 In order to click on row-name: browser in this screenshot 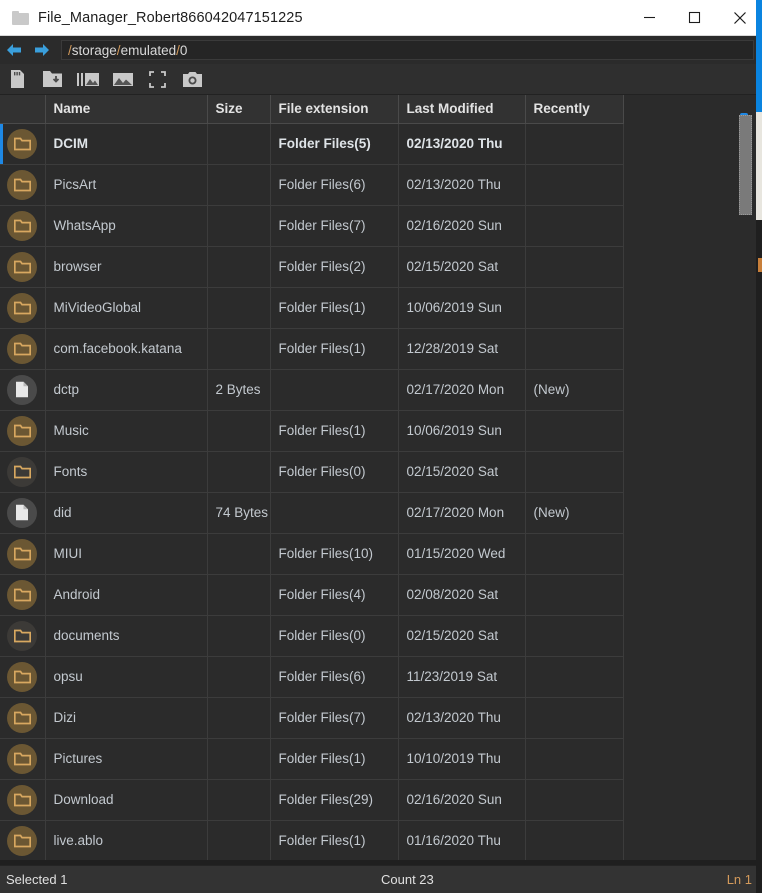, I will do `click(126, 267)`.